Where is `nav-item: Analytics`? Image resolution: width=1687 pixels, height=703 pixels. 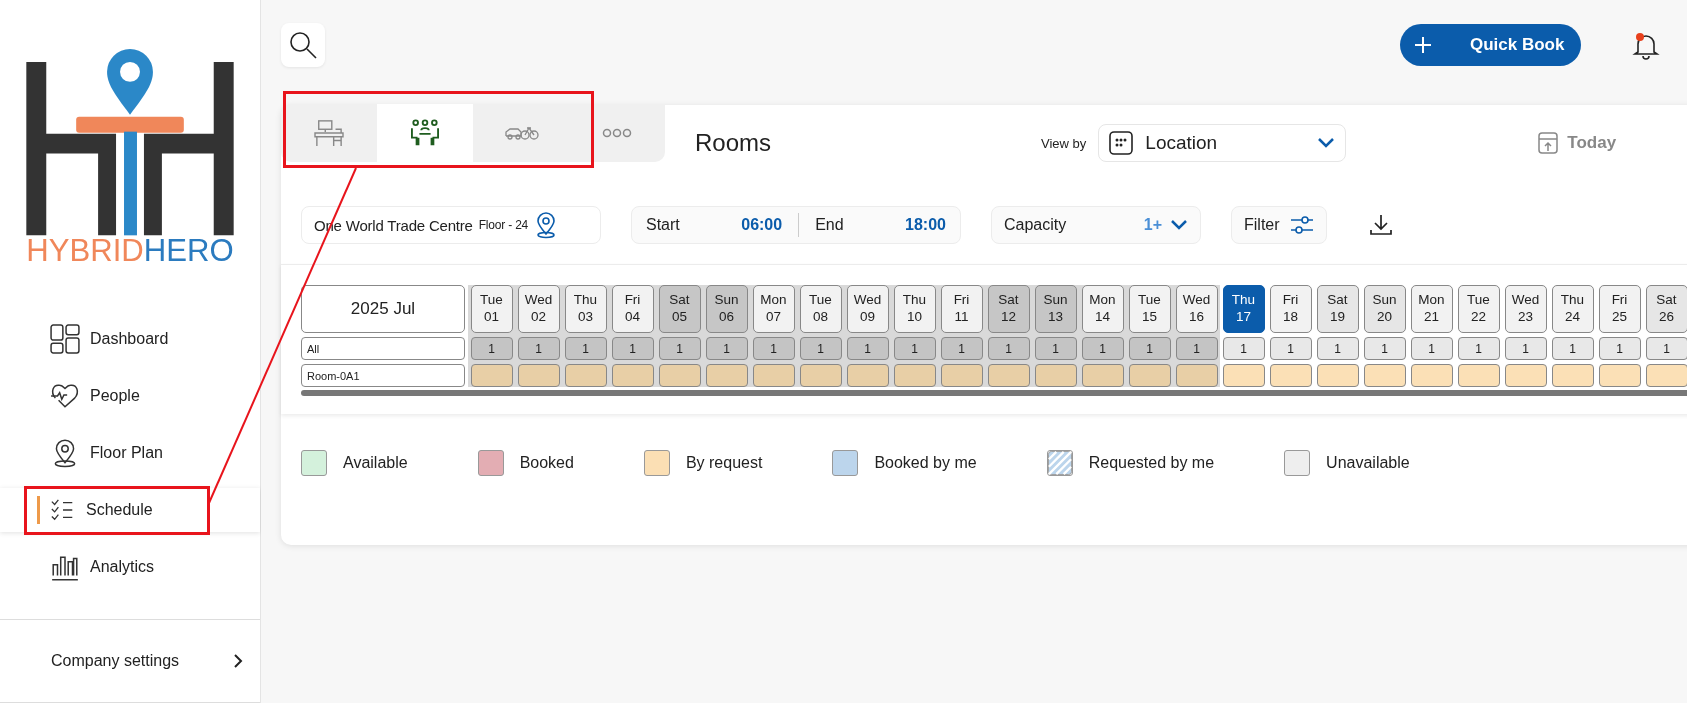 nav-item: Analytics is located at coordinates (130, 567).